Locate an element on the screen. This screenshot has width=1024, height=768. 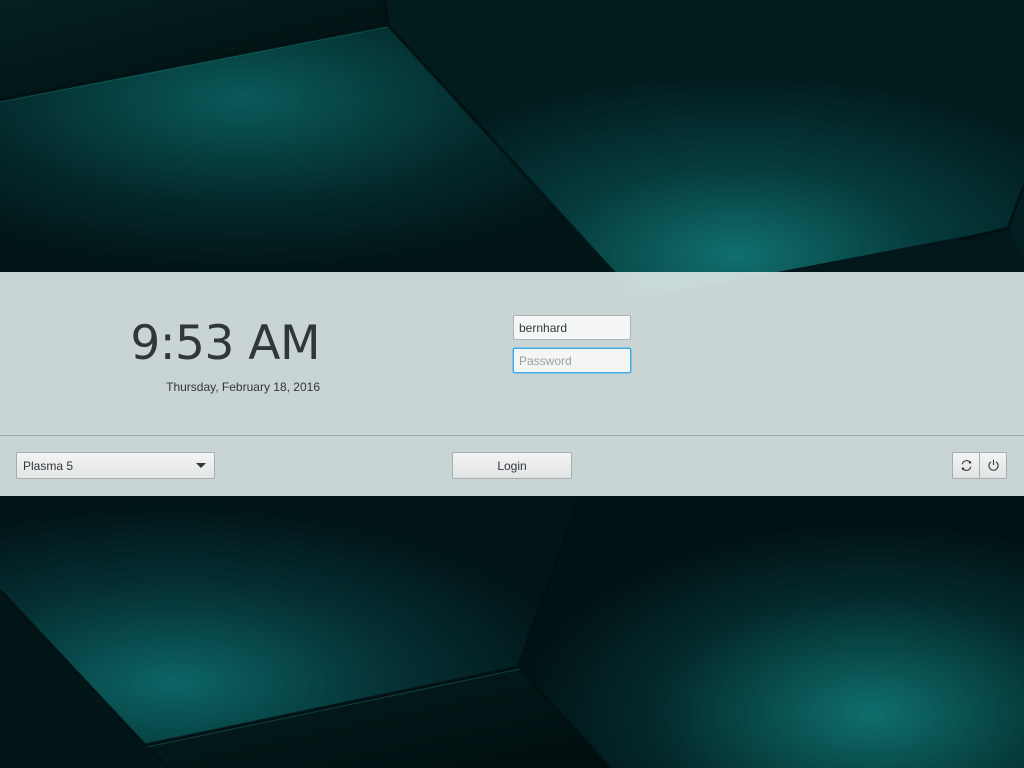
panel-divider is located at coordinates (512, 435).